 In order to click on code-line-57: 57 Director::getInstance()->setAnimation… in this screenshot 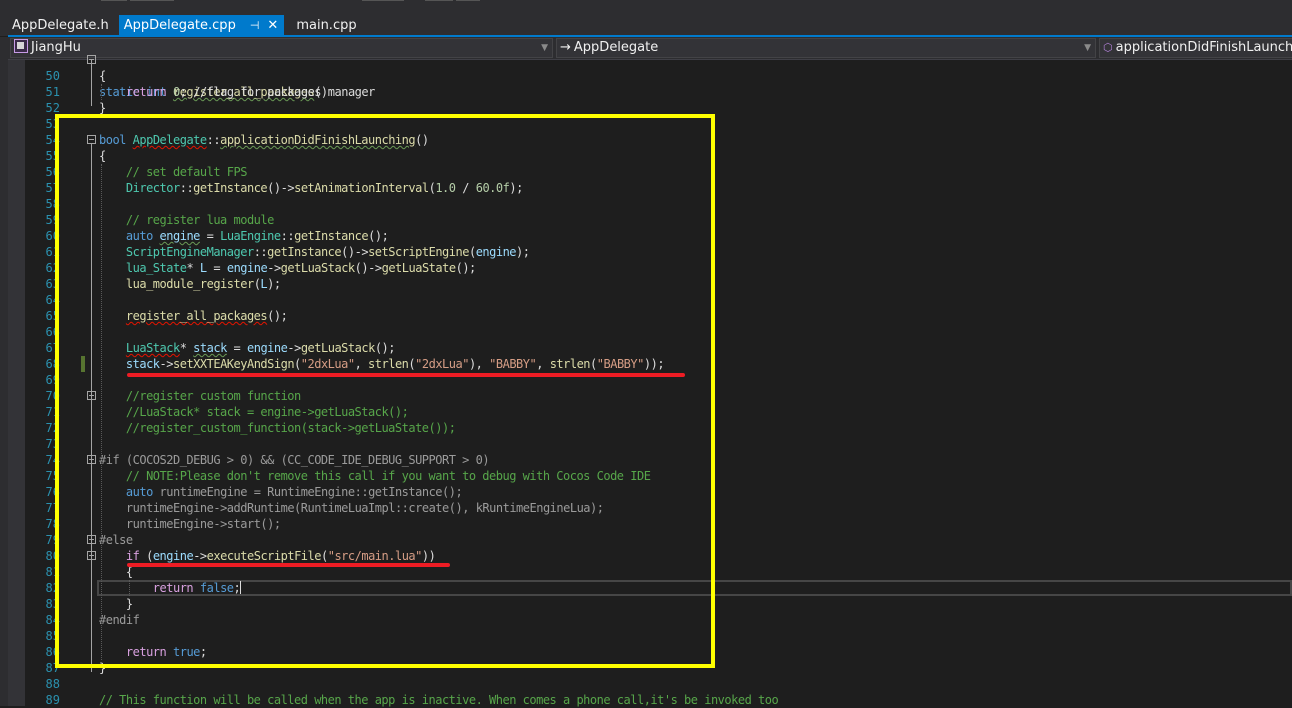, I will do `click(658, 188)`.